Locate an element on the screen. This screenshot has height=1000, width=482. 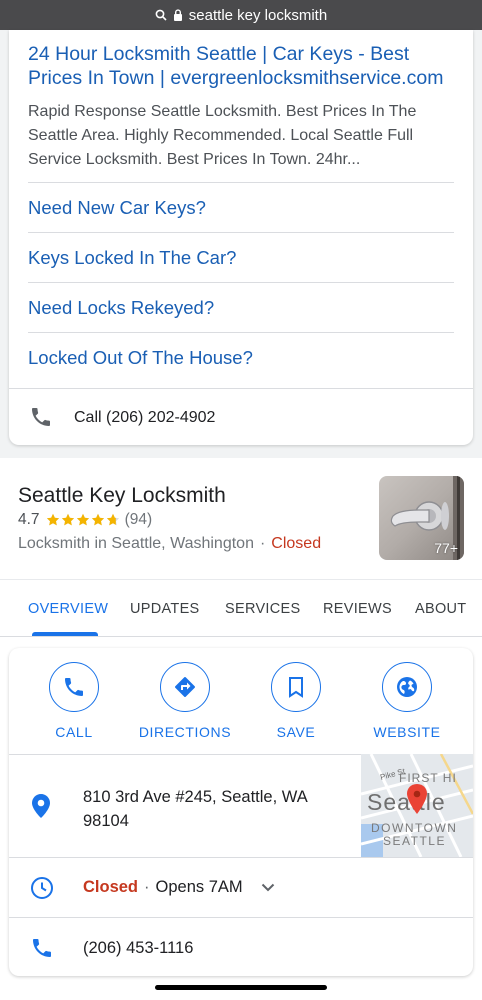
clock-icon is located at coordinates (42, 888).